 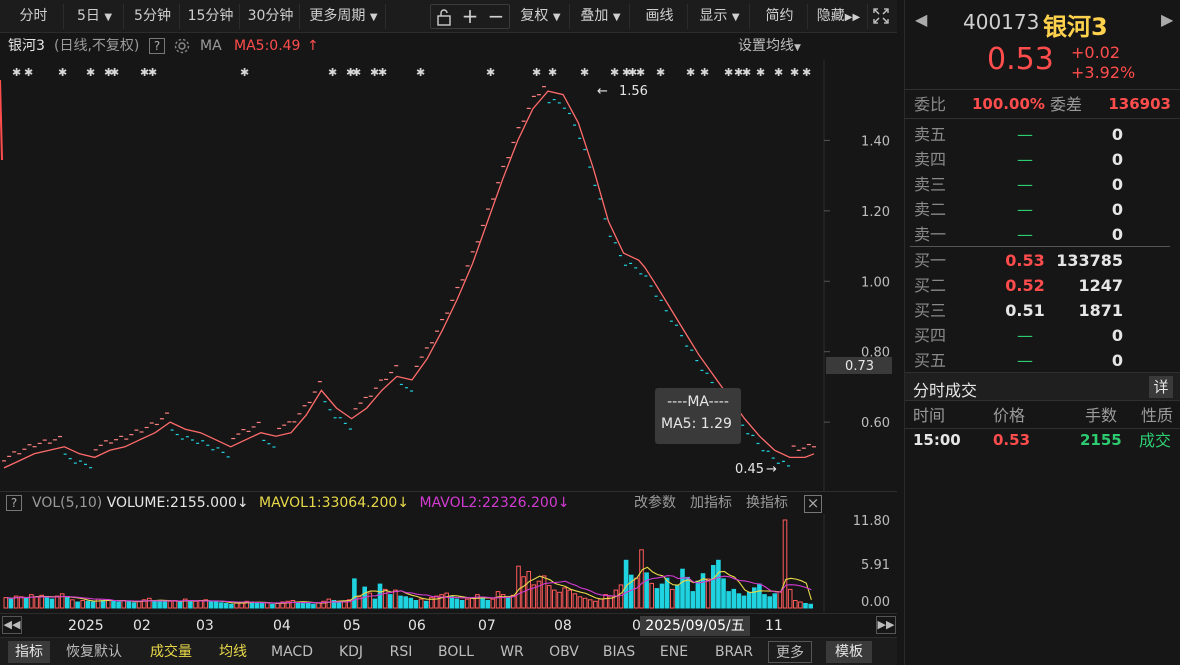 What do you see at coordinates (351, 652) in the screenshot?
I see `tab-kdj: KDJ` at bounding box center [351, 652].